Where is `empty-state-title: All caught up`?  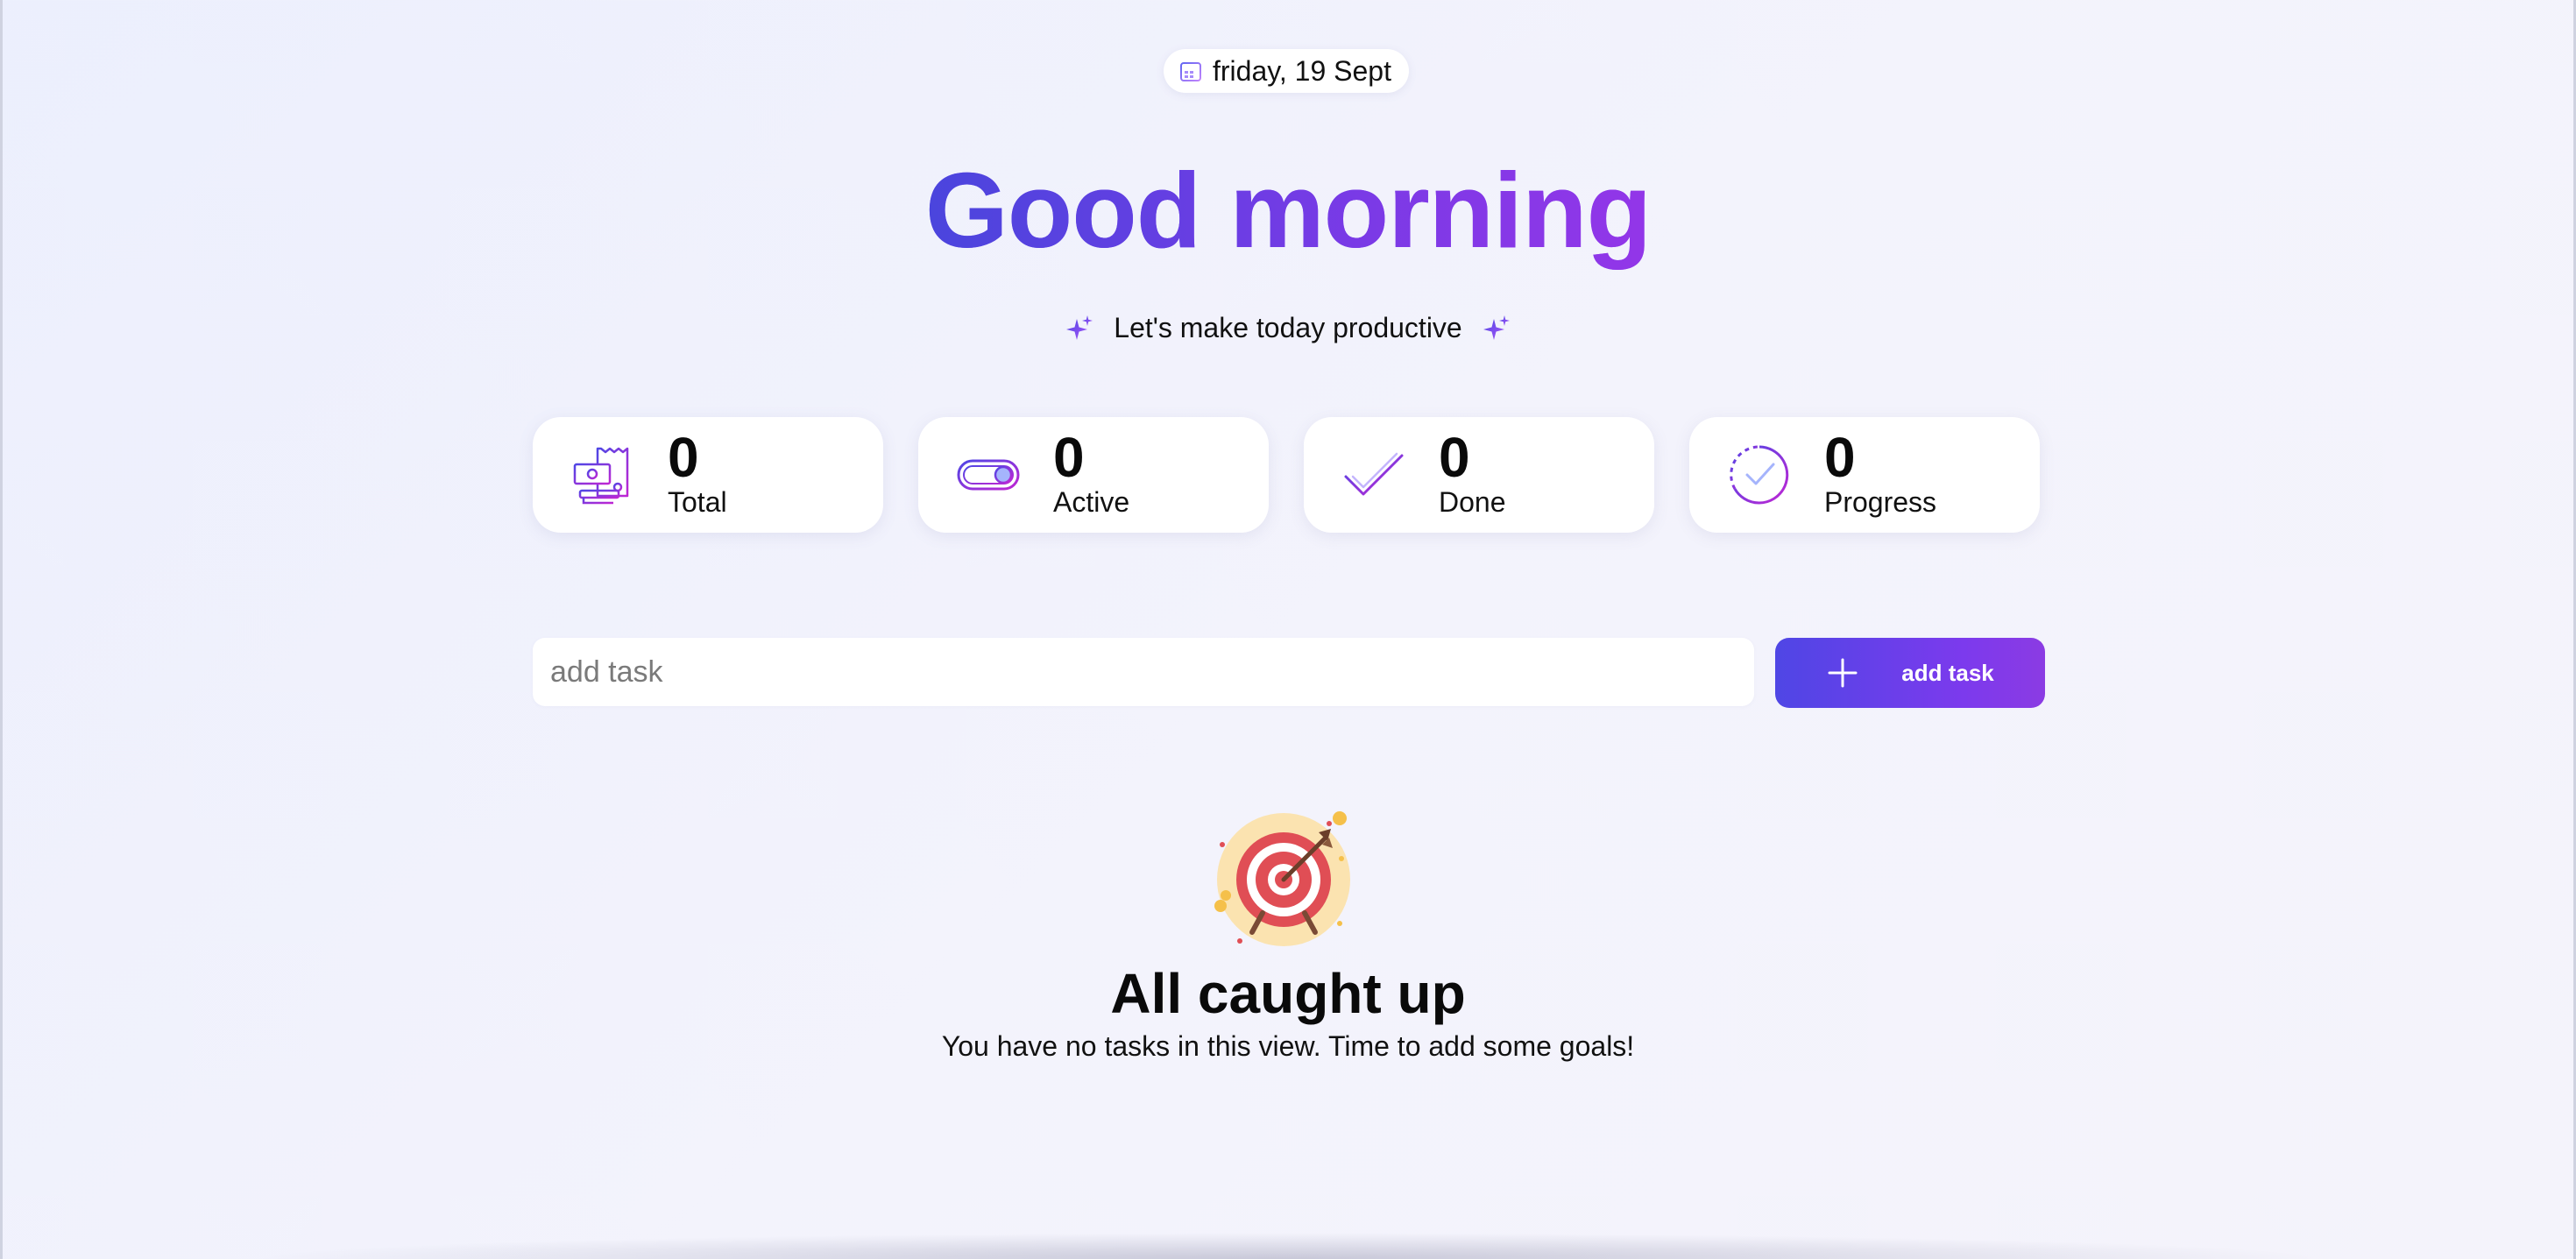
empty-state-title: All caught up is located at coordinates (1288, 993).